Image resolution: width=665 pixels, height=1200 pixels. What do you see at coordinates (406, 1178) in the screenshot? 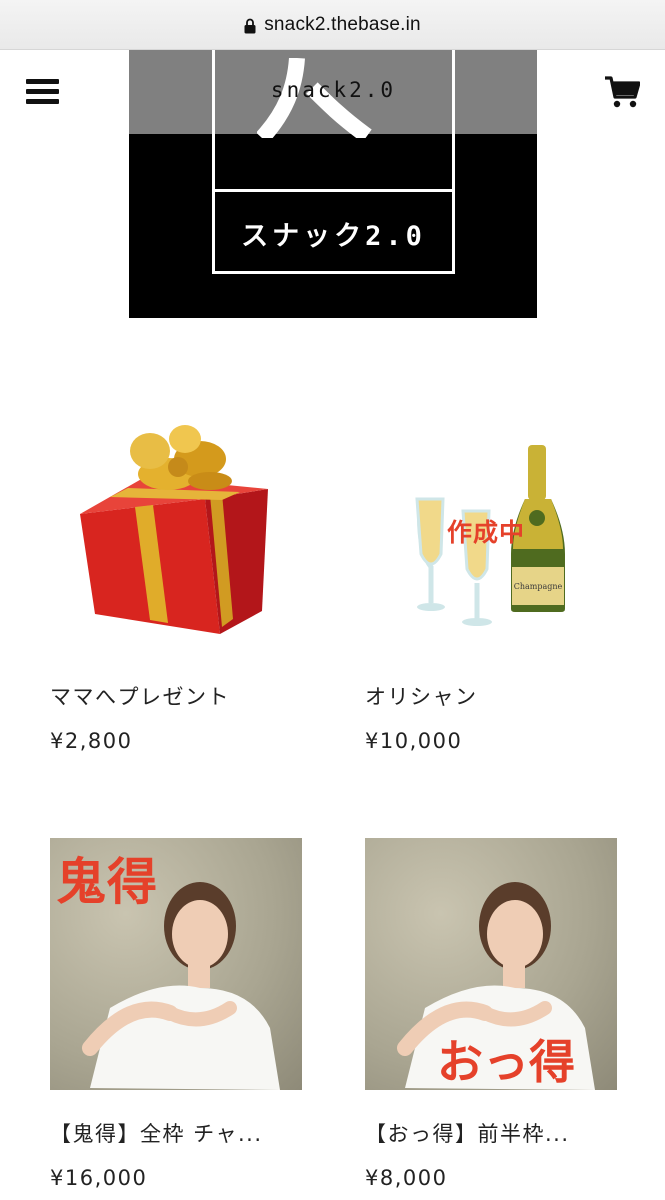
I see `product-price: ¥8,000` at bounding box center [406, 1178].